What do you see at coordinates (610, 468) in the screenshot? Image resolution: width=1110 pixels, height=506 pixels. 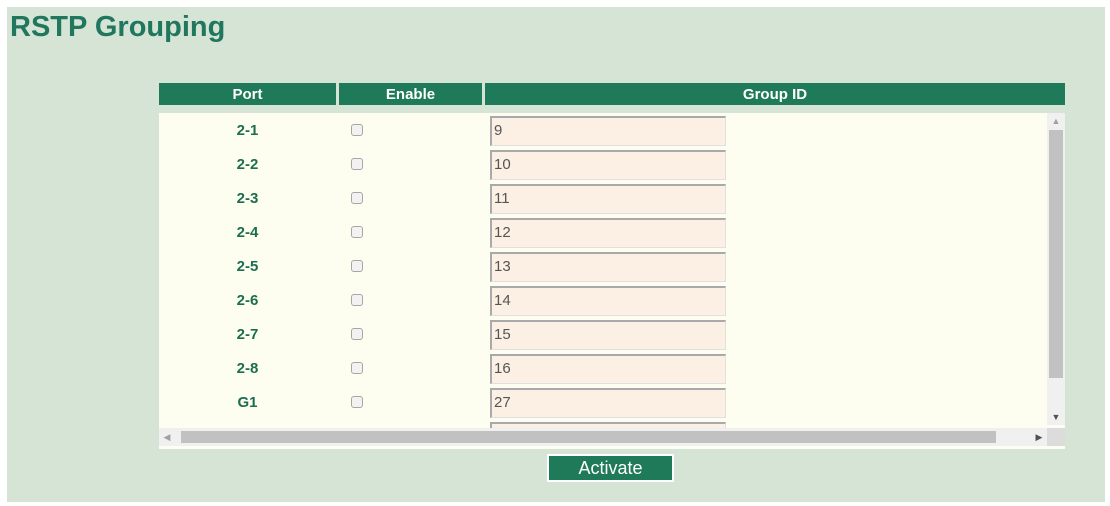 I see `activate-button: Activate` at bounding box center [610, 468].